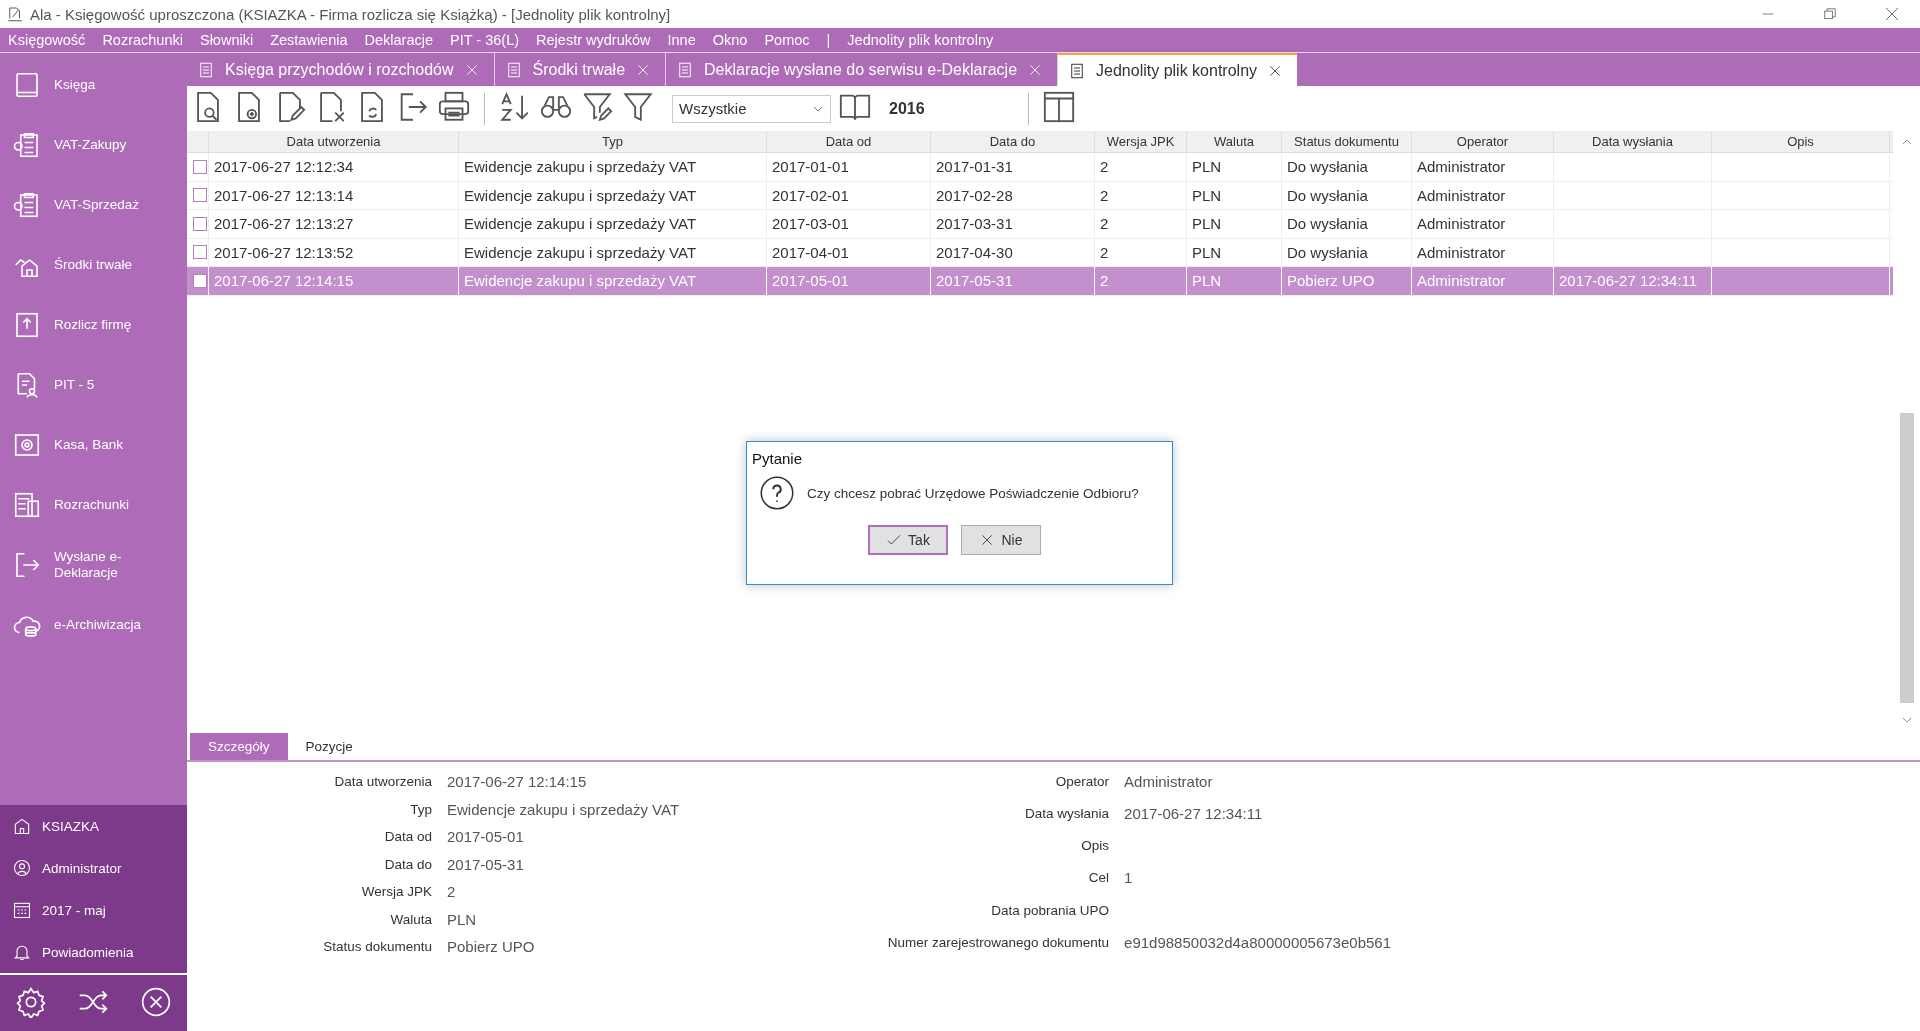  Describe the element at coordinates (1257, 942) in the screenshot. I see `field-value: e91d98850032d4a80000005673e0b561` at that location.